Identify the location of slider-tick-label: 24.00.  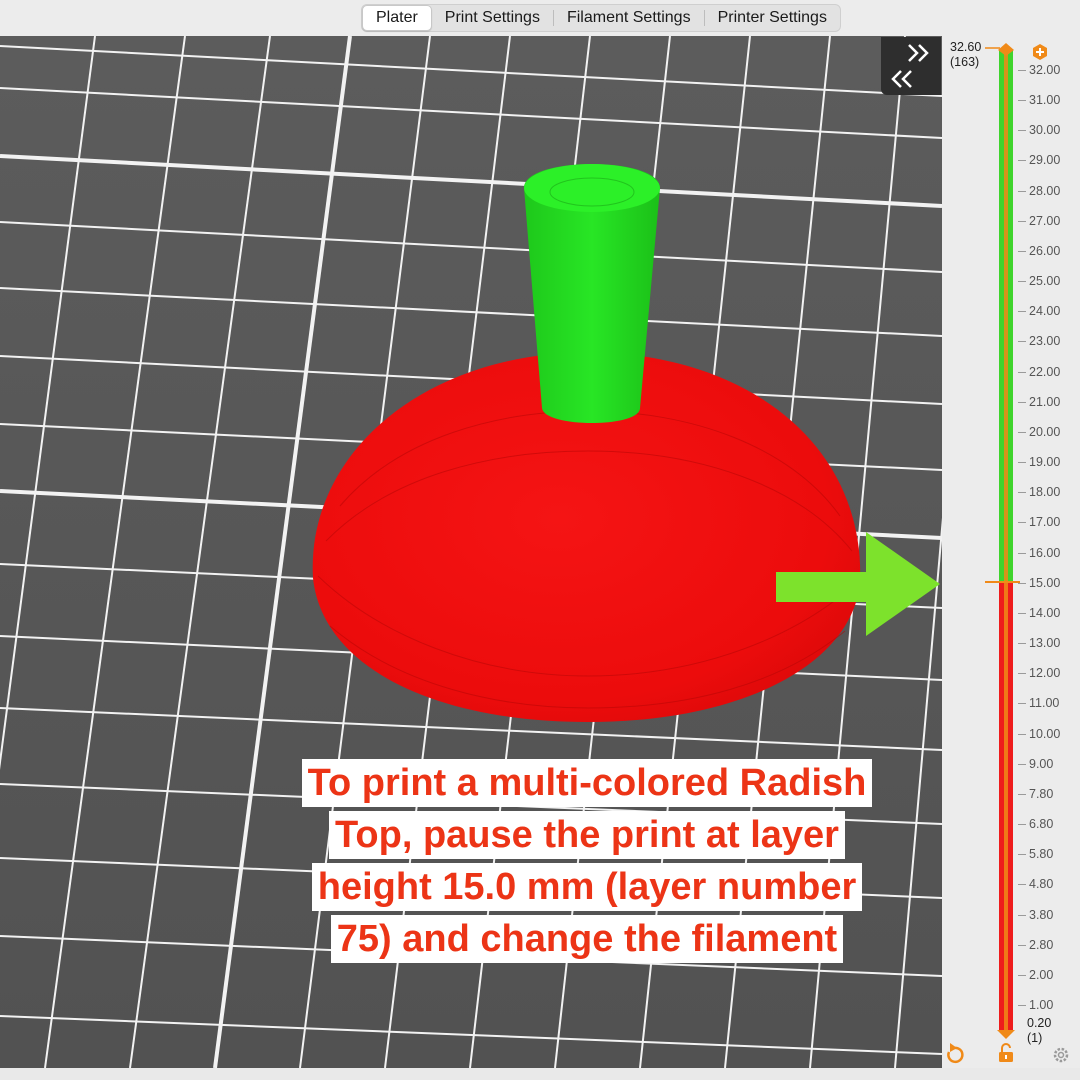
(1045, 311).